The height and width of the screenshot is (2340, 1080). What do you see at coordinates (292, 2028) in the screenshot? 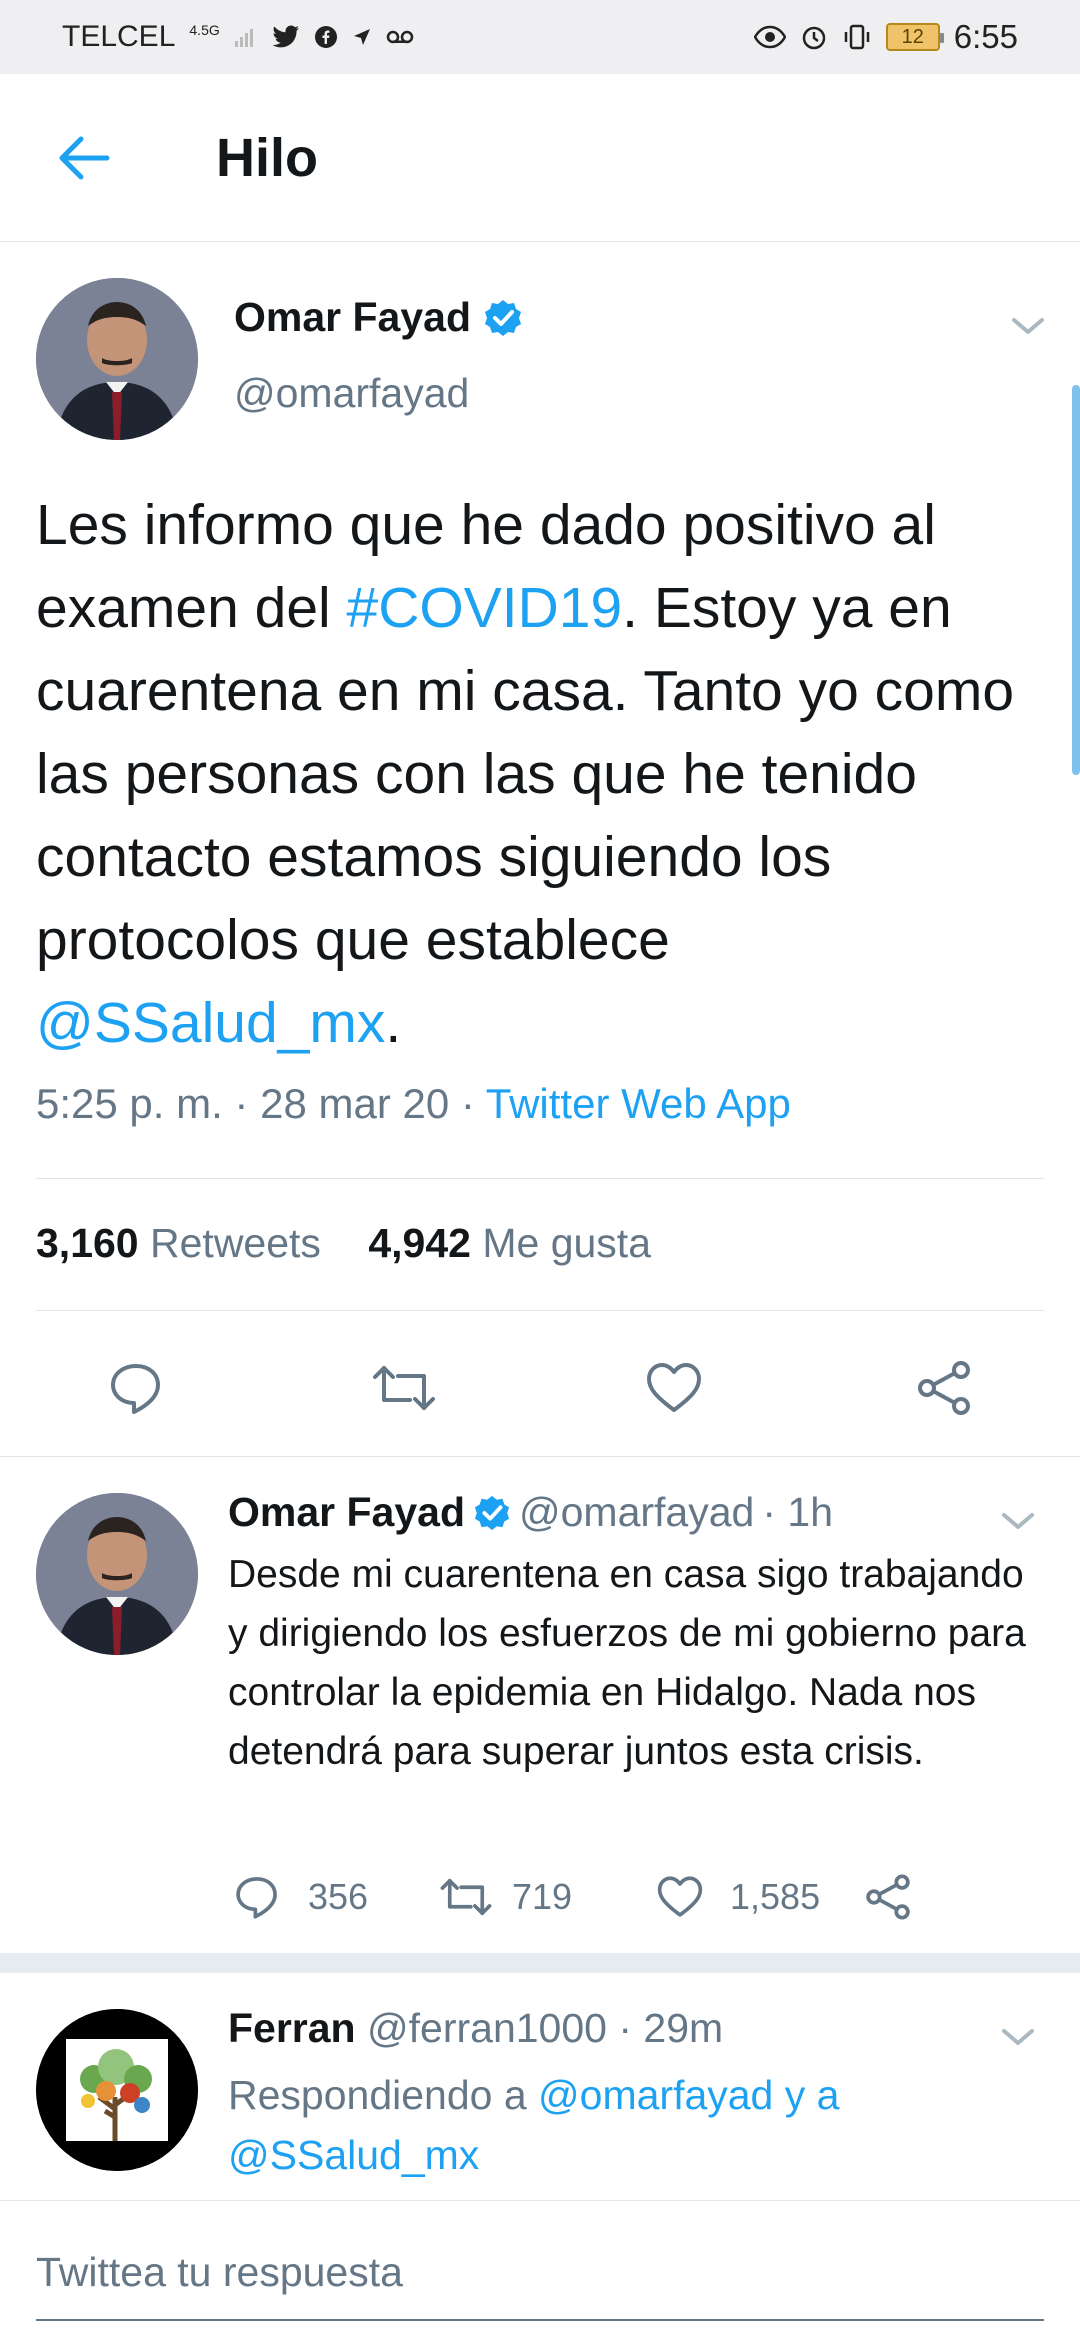
I see `author-name: Ferran` at bounding box center [292, 2028].